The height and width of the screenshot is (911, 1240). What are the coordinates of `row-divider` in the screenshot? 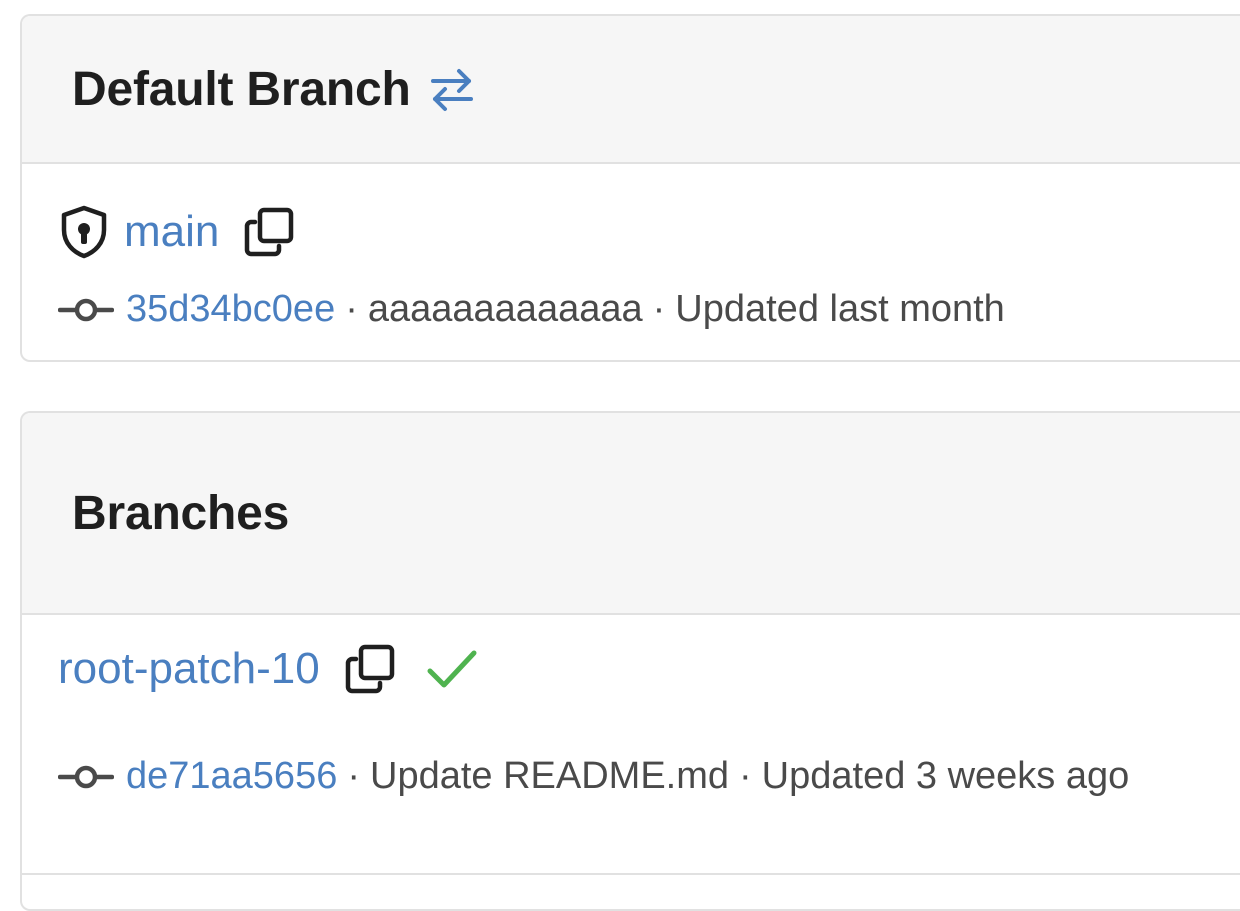 It's located at (631, 874).